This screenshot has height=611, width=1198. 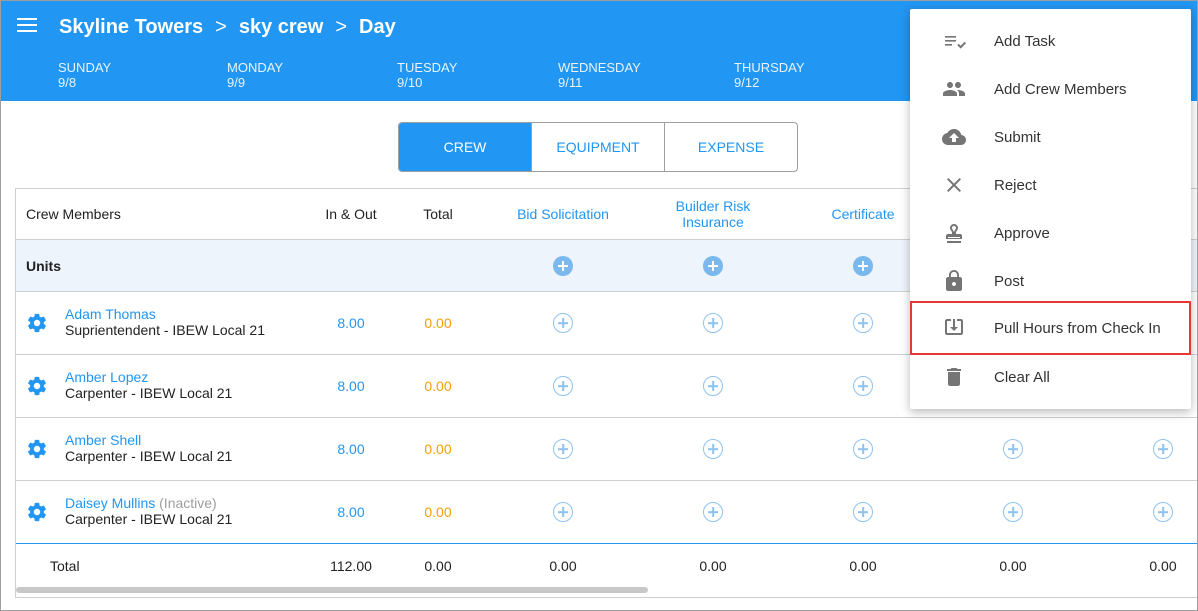 I want to click on cloud-upload-icon, so click(x=954, y=137).